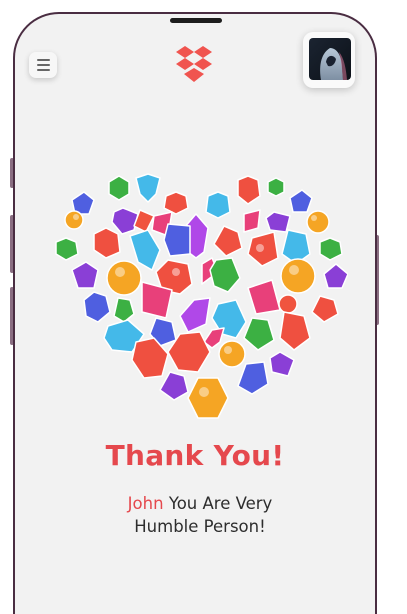 The width and height of the screenshot is (407, 614). Describe the element at coordinates (196, 20) in the screenshot. I see `notch` at that location.